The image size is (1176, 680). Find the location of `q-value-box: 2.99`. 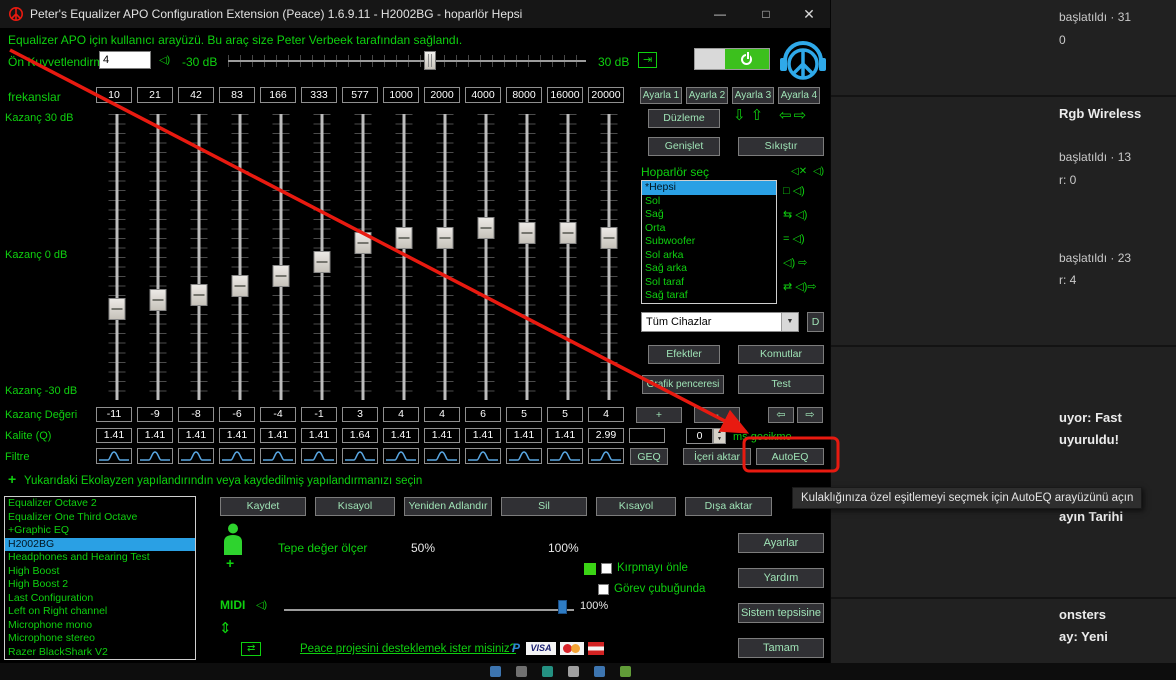

q-value-box: 2.99 is located at coordinates (606, 435).